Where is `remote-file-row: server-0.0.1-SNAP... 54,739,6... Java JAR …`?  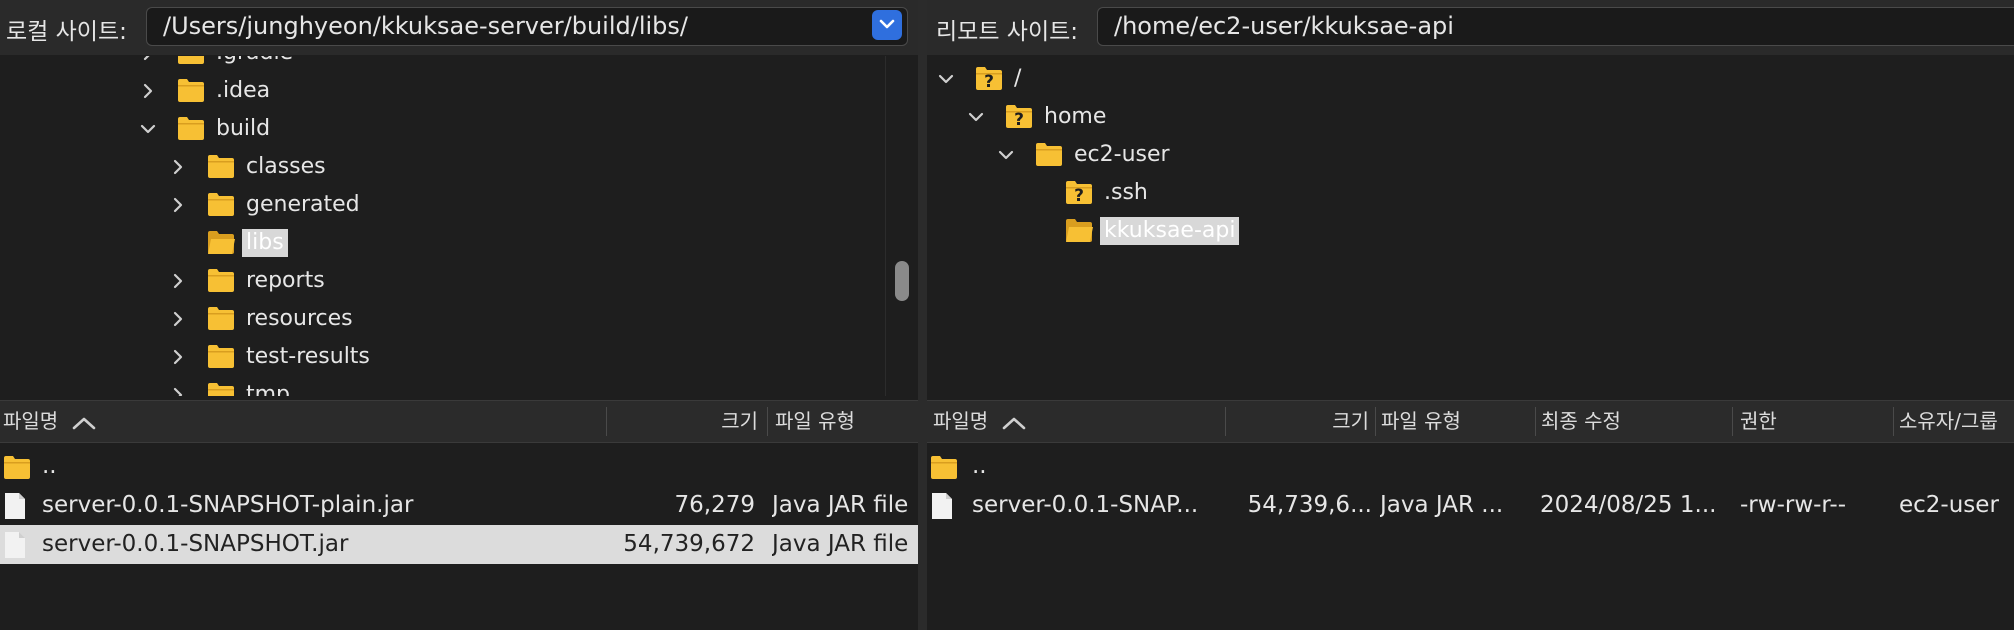 remote-file-row: server-0.0.1-SNAP... 54,739,6... Java JAR … is located at coordinates (1470, 505).